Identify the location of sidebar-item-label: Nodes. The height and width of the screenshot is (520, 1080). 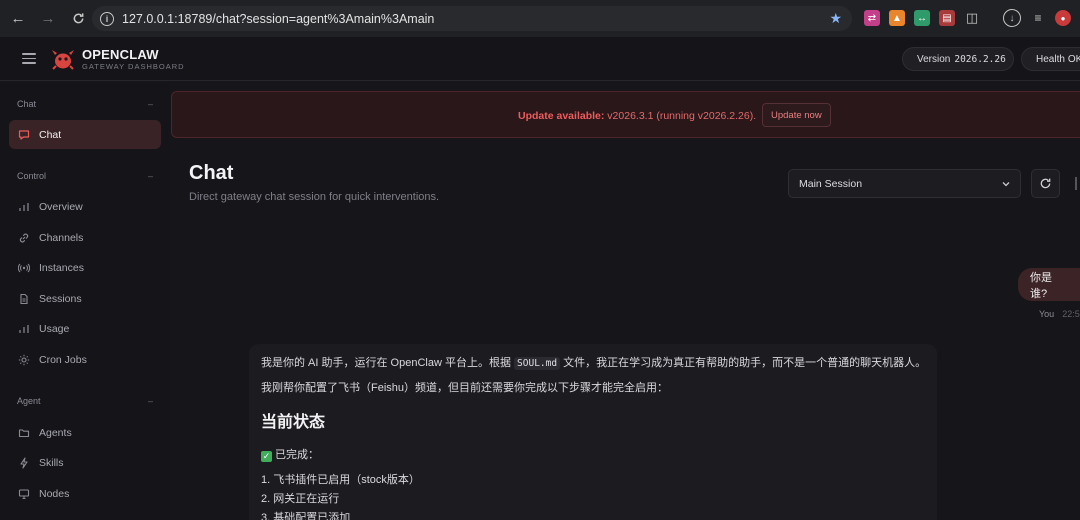
(54, 493).